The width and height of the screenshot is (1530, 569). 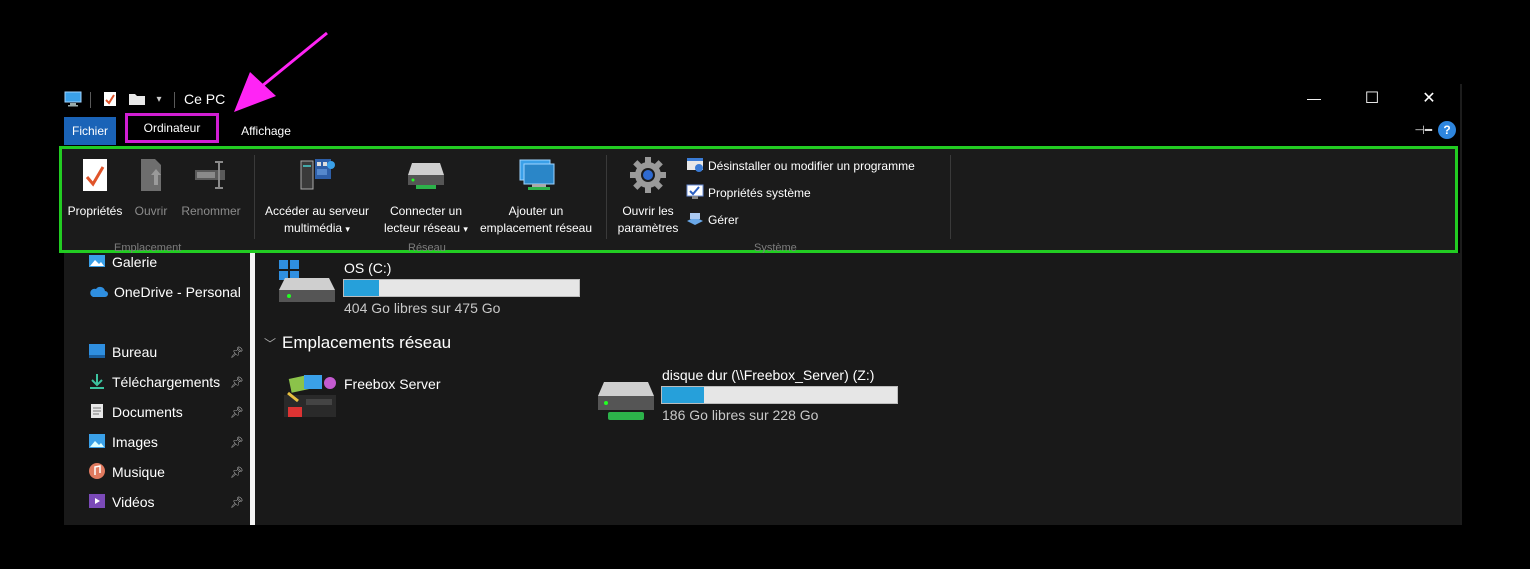 What do you see at coordinates (368, 268) in the screenshot?
I see `drive-c-name: OS (C:)` at bounding box center [368, 268].